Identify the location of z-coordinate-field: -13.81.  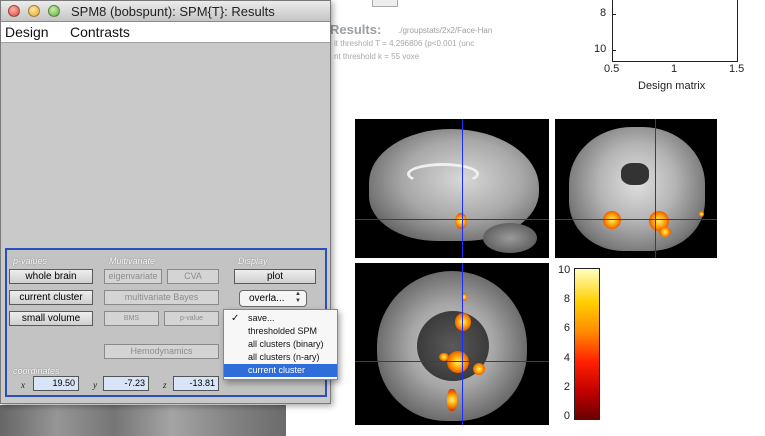
(196, 383).